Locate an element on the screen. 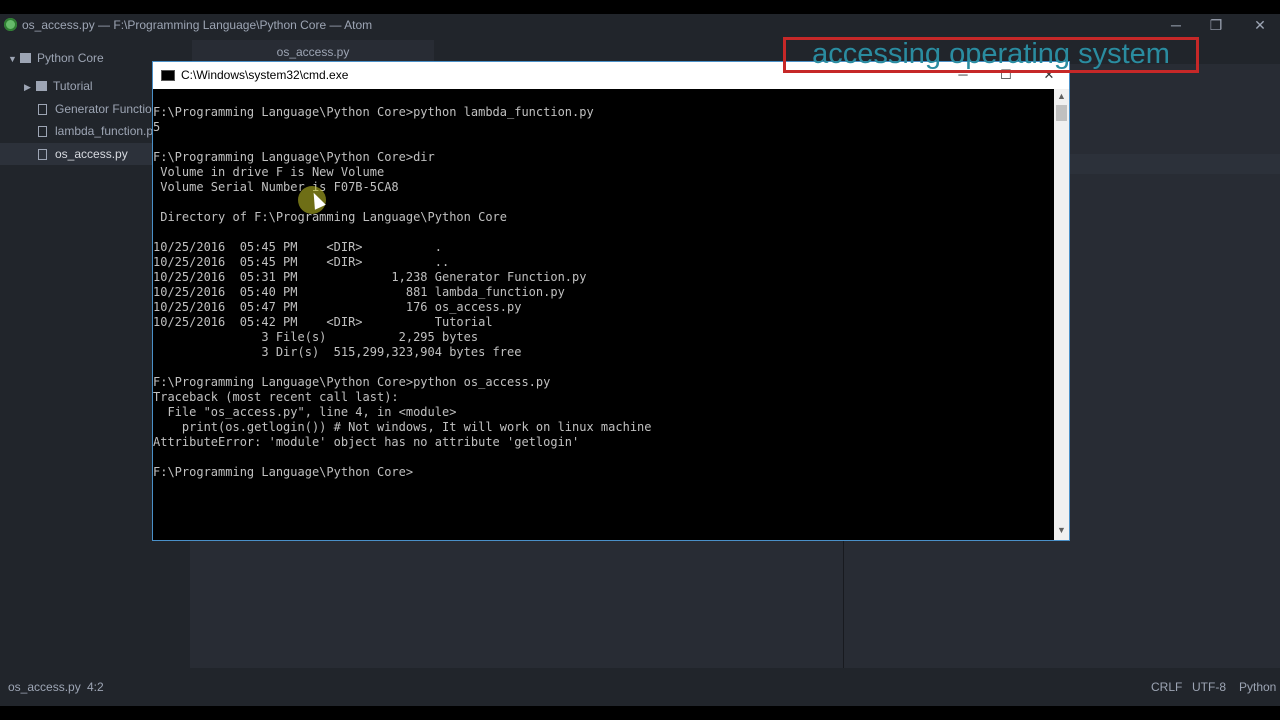 Image resolution: width=1280 pixels, height=720 pixels. cmd-title: C:\Windows\system32\cmd.exe is located at coordinates (265, 75).